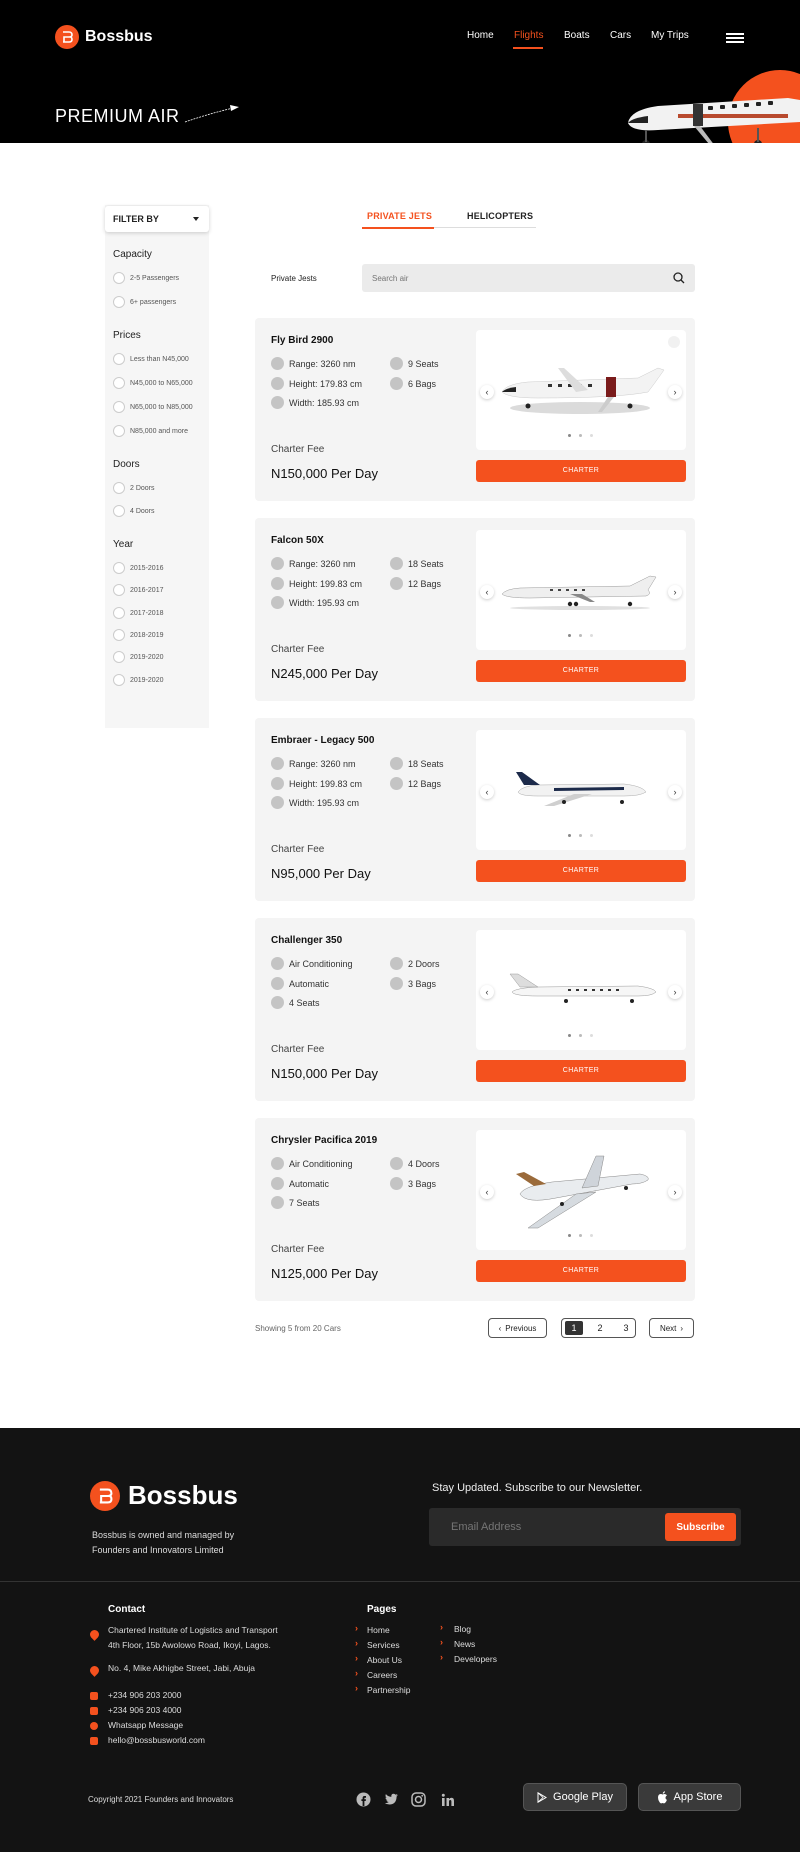 Image resolution: width=800 pixels, height=1852 pixels. What do you see at coordinates (383, 1645) in the screenshot?
I see `footer-link-services: Services` at bounding box center [383, 1645].